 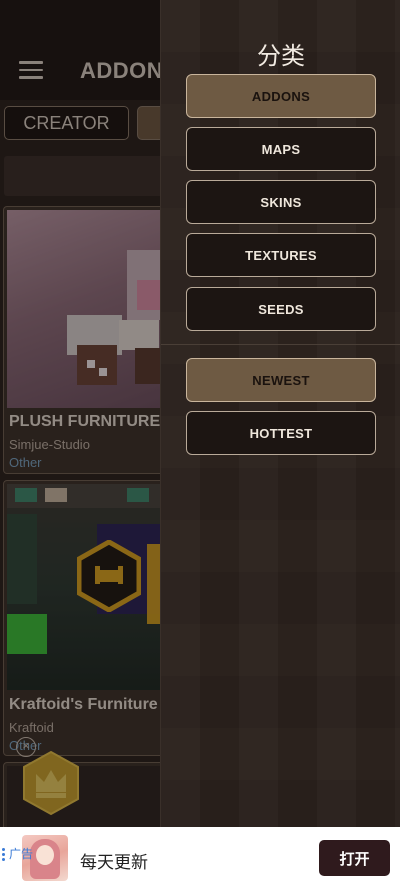 I want to click on category-addons-button: ADDONS, so click(x=281, y=96).